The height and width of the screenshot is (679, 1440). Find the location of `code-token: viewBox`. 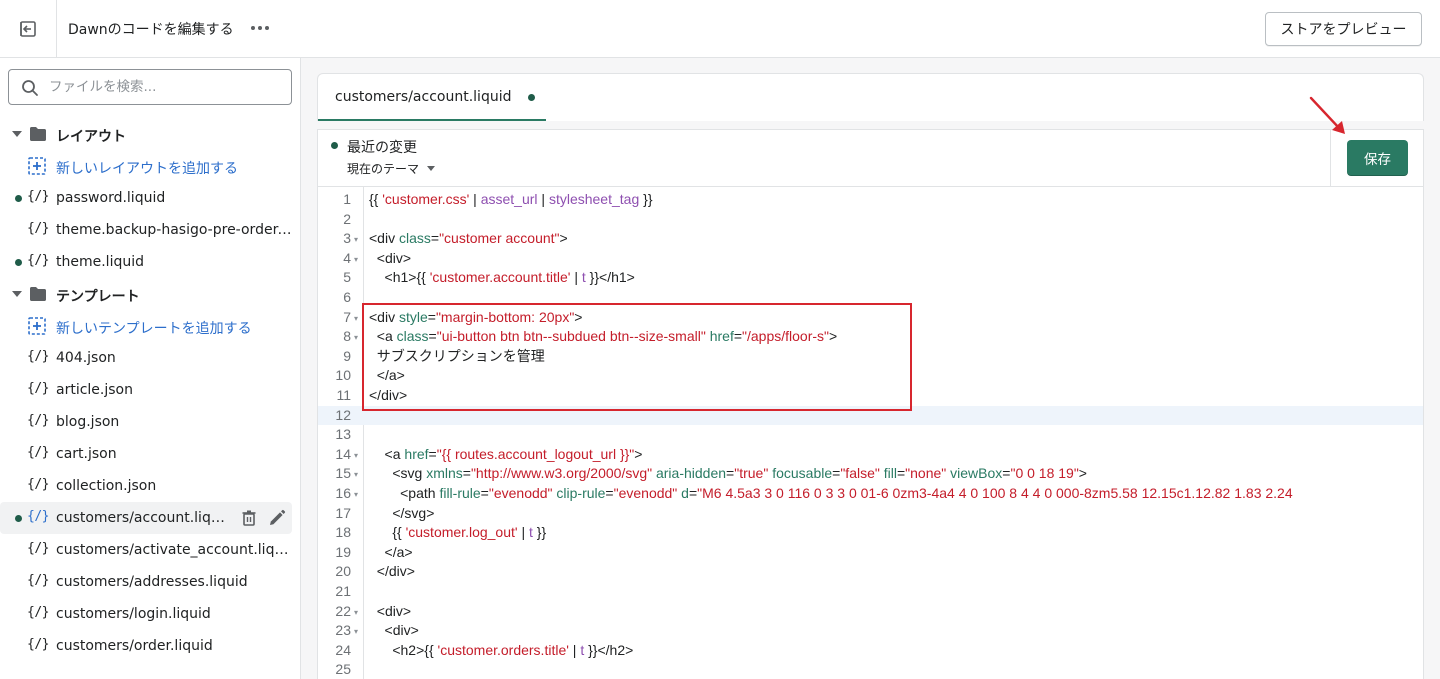

code-token: viewBox is located at coordinates (976, 473).